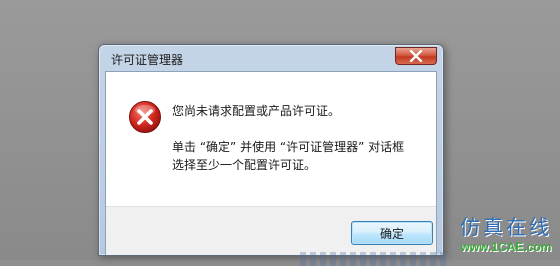 This screenshot has height=266, width=560. I want to click on message-primary: 您尚未请求配置或产品许可证。, so click(256, 111).